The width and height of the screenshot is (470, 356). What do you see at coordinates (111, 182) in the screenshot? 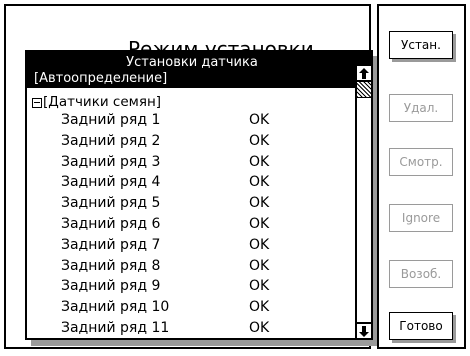
I see `sensor-name: Задний ряд 4` at bounding box center [111, 182].